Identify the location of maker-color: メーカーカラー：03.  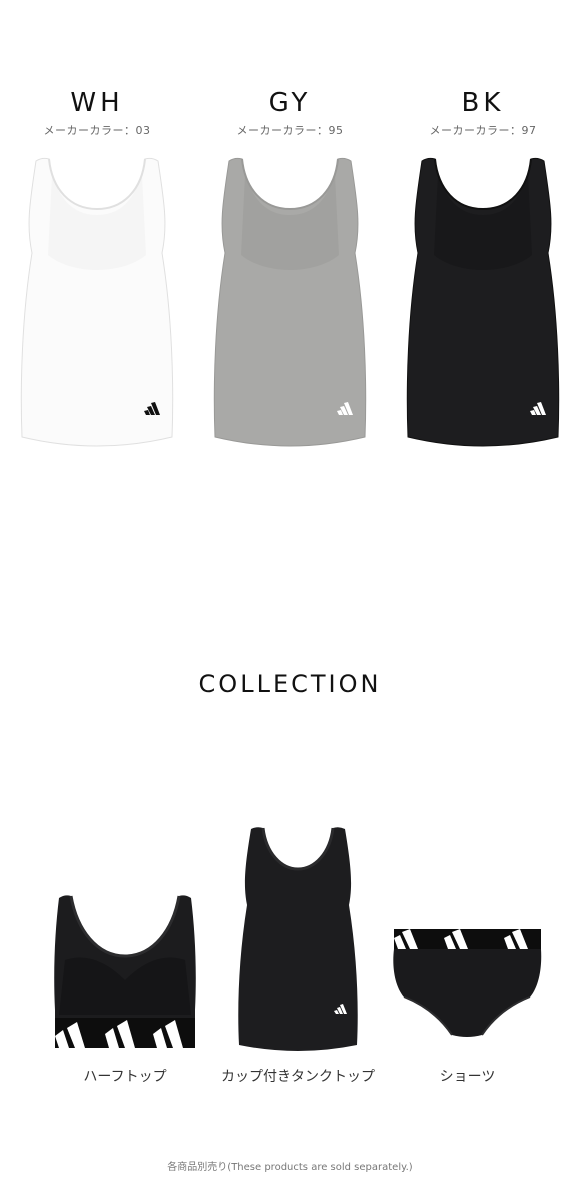
(97, 130).